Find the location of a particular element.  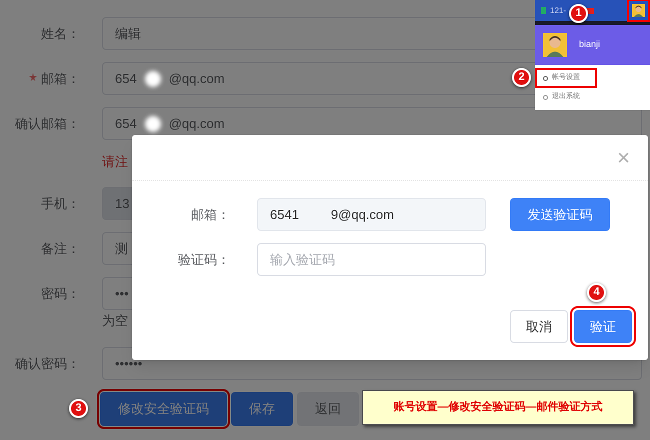

user-name: bianji is located at coordinates (589, 45).